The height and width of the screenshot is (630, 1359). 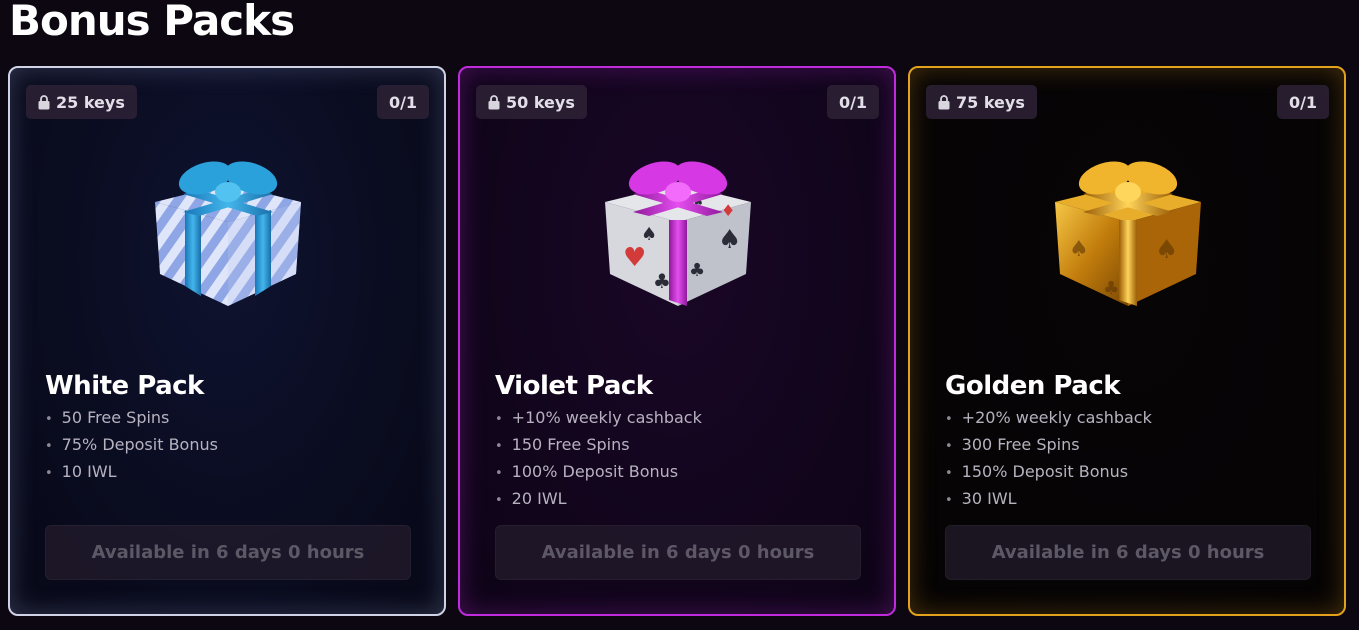 I want to click on perk-item: 75% Deposit Bonus, so click(x=131, y=445).